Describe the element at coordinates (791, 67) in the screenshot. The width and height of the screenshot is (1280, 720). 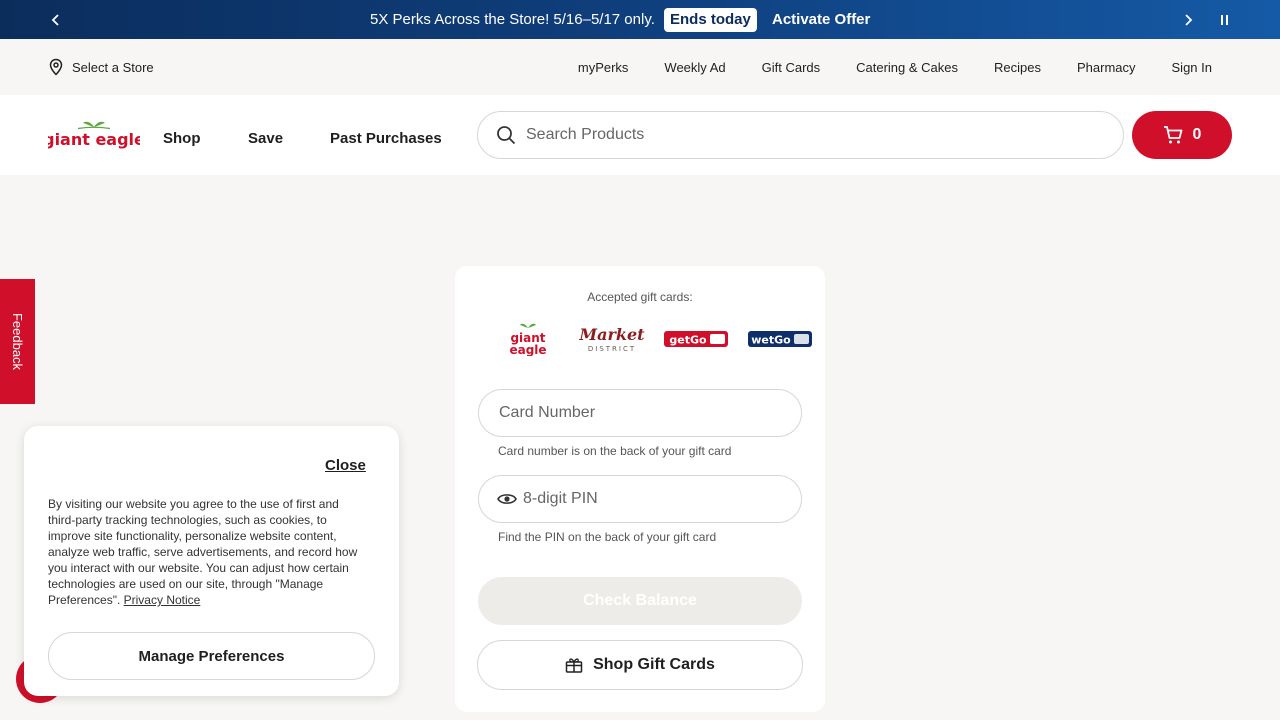
I see `link-gift-cards: Gift Cards` at that location.